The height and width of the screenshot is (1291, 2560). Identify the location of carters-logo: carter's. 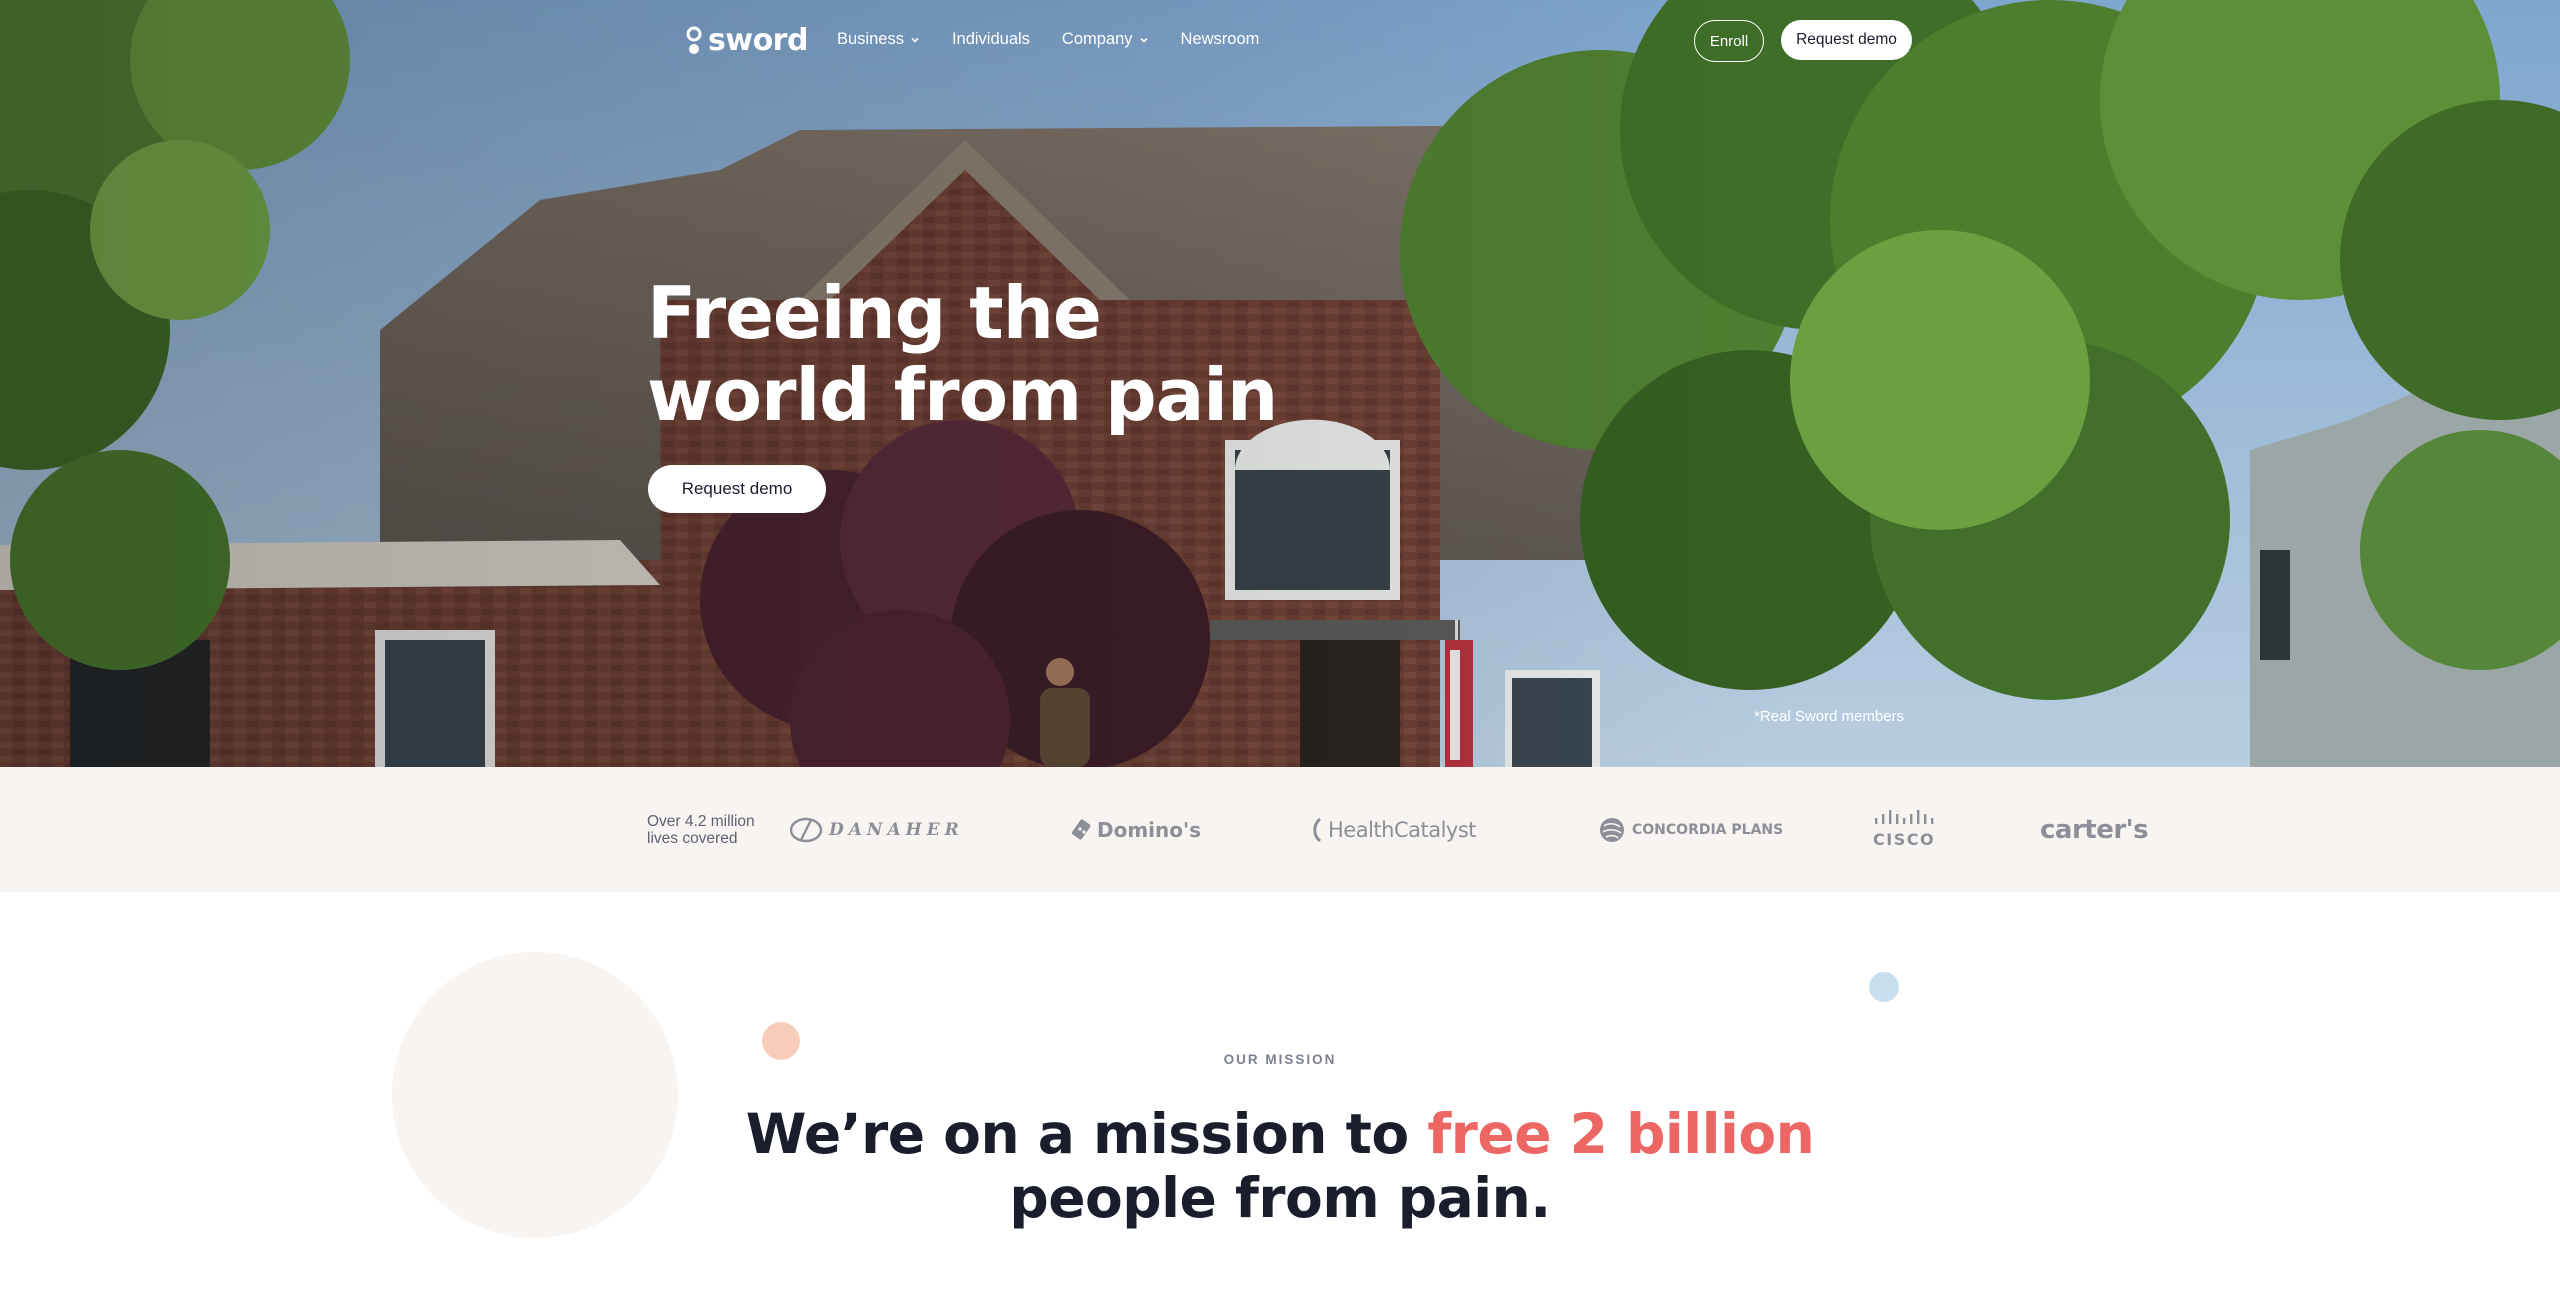
(2094, 829).